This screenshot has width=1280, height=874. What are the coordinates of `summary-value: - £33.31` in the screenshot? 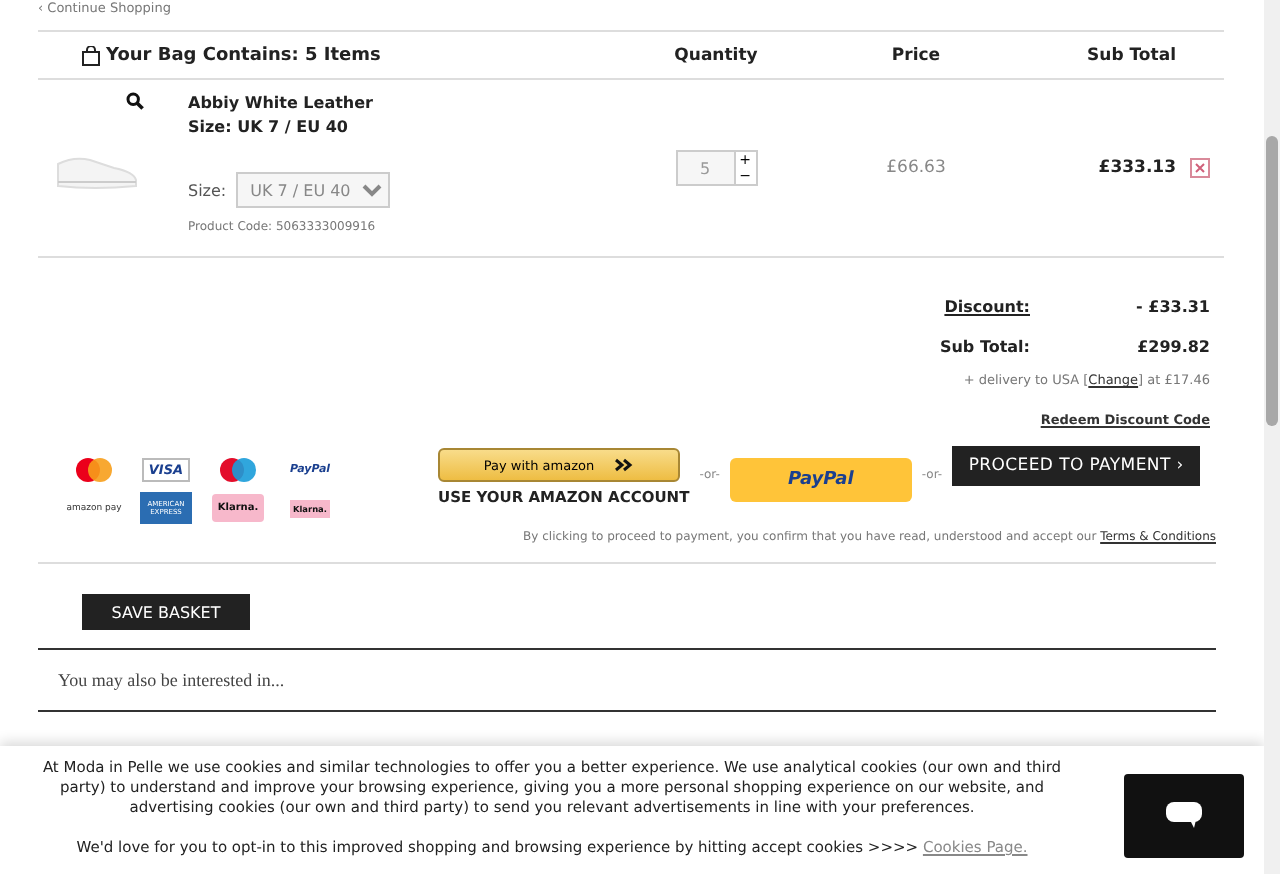 It's located at (1172, 306).